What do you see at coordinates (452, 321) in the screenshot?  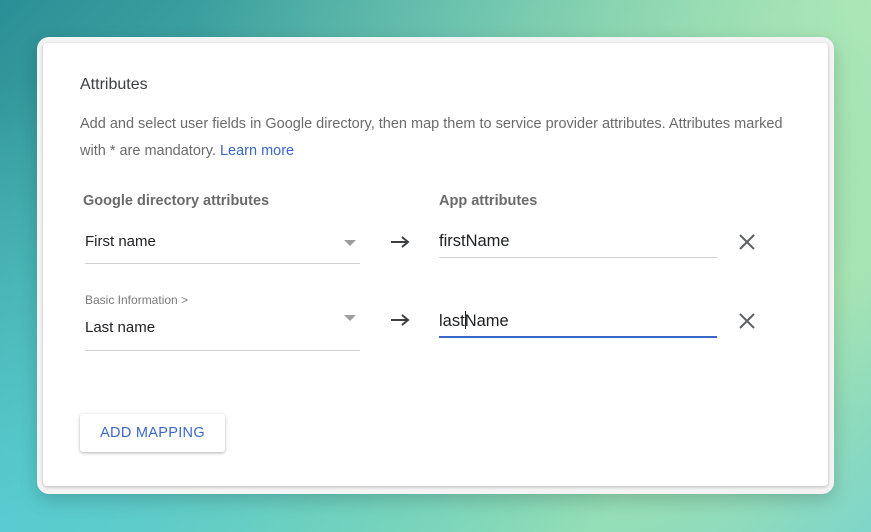 I see `app-attribute-value-before-cursor: last` at bounding box center [452, 321].